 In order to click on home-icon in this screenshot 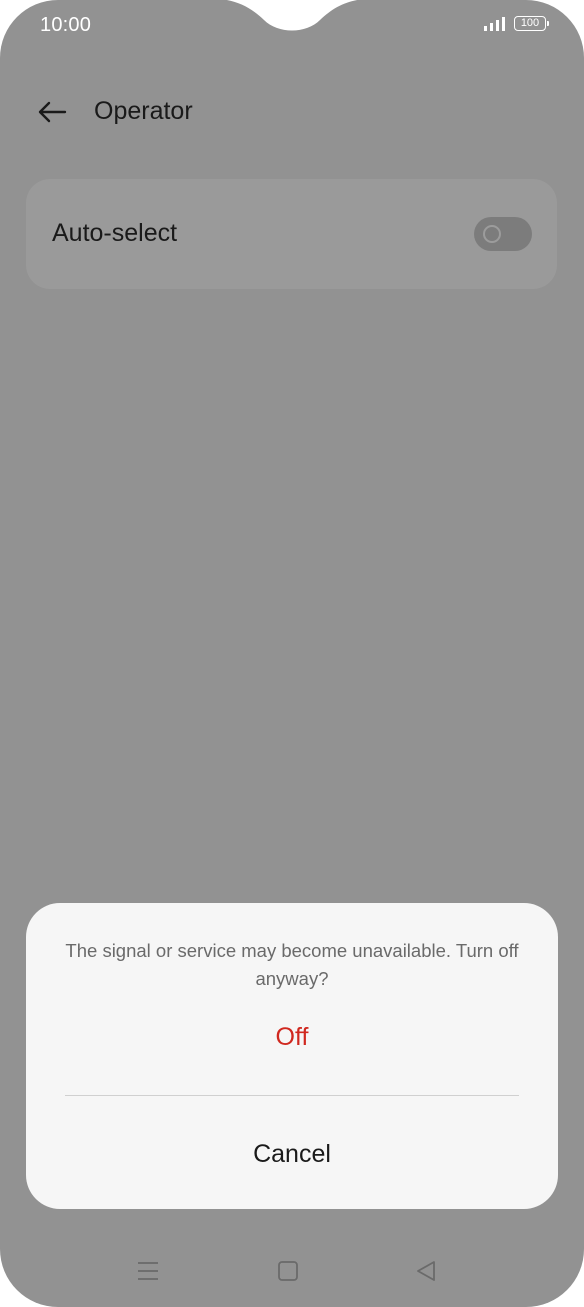, I will do `click(288, 1271)`.